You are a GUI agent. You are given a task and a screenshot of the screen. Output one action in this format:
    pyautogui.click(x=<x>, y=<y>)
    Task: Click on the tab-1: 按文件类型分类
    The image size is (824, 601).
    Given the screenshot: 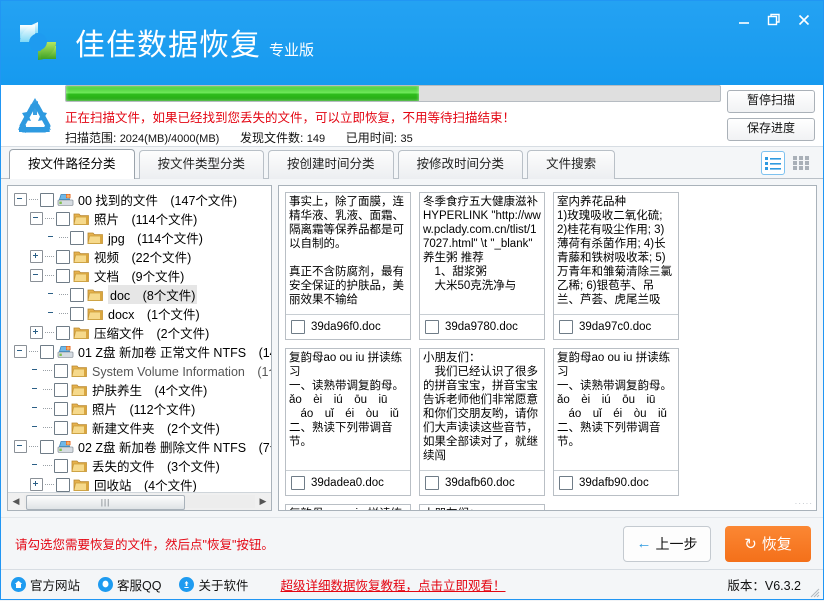 What is the action you would take?
    pyautogui.click(x=201, y=164)
    